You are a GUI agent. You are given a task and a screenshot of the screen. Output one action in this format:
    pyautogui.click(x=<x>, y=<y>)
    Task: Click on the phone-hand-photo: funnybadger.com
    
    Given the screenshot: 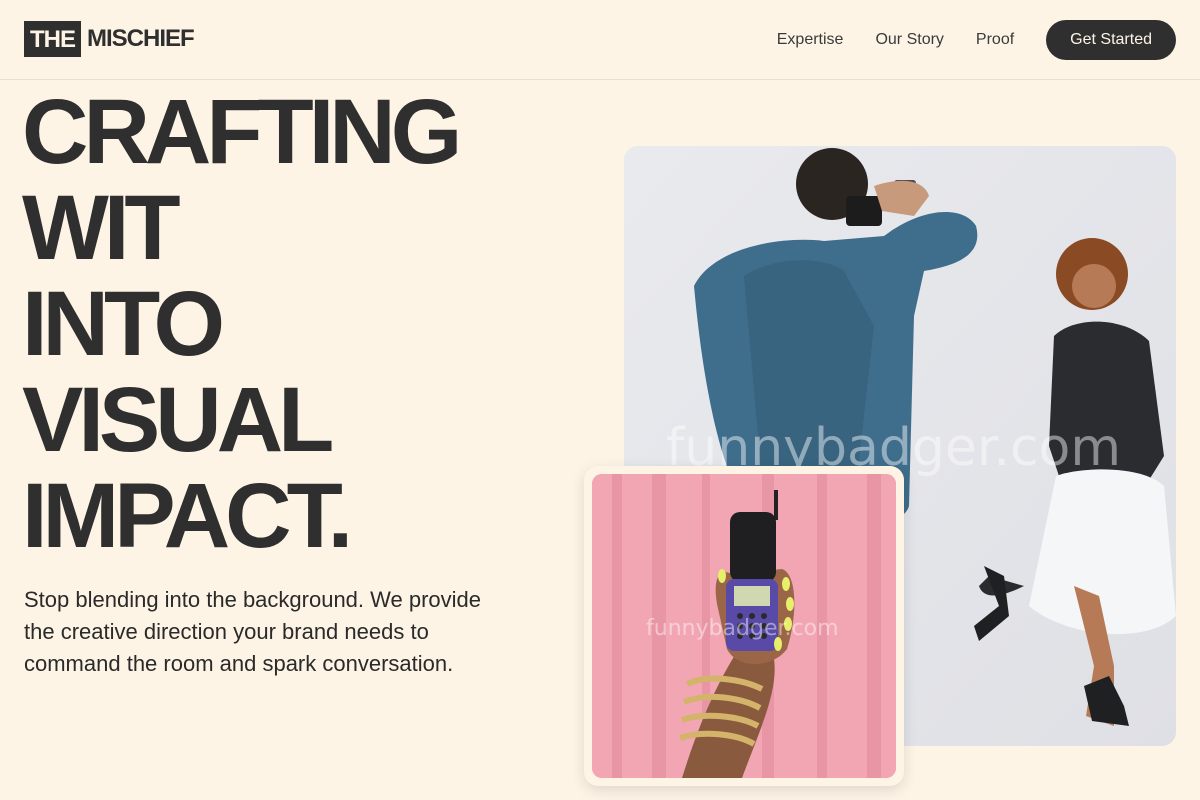 What is the action you would take?
    pyautogui.click(x=744, y=626)
    